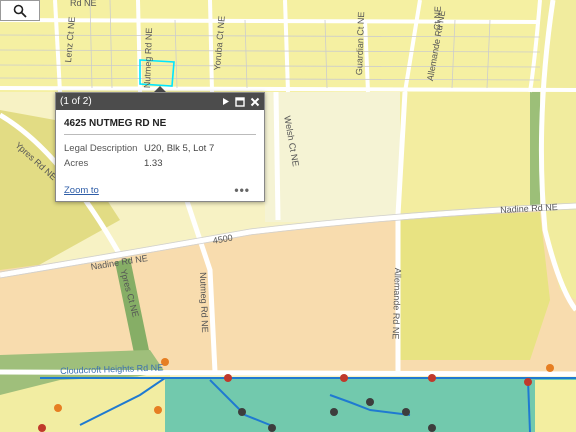 Image resolution: width=576 pixels, height=432 pixels. What do you see at coordinates (81, 190) in the screenshot?
I see `zoom-to-link: Zoom to` at bounding box center [81, 190].